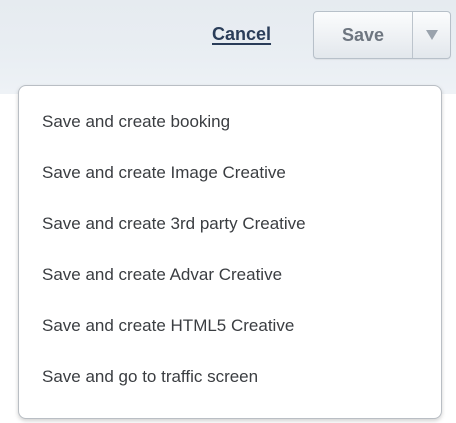 The image size is (456, 423). I want to click on menu-item-save-and-go-to-traffic-screen: Save and go to traffic screen, so click(230, 376).